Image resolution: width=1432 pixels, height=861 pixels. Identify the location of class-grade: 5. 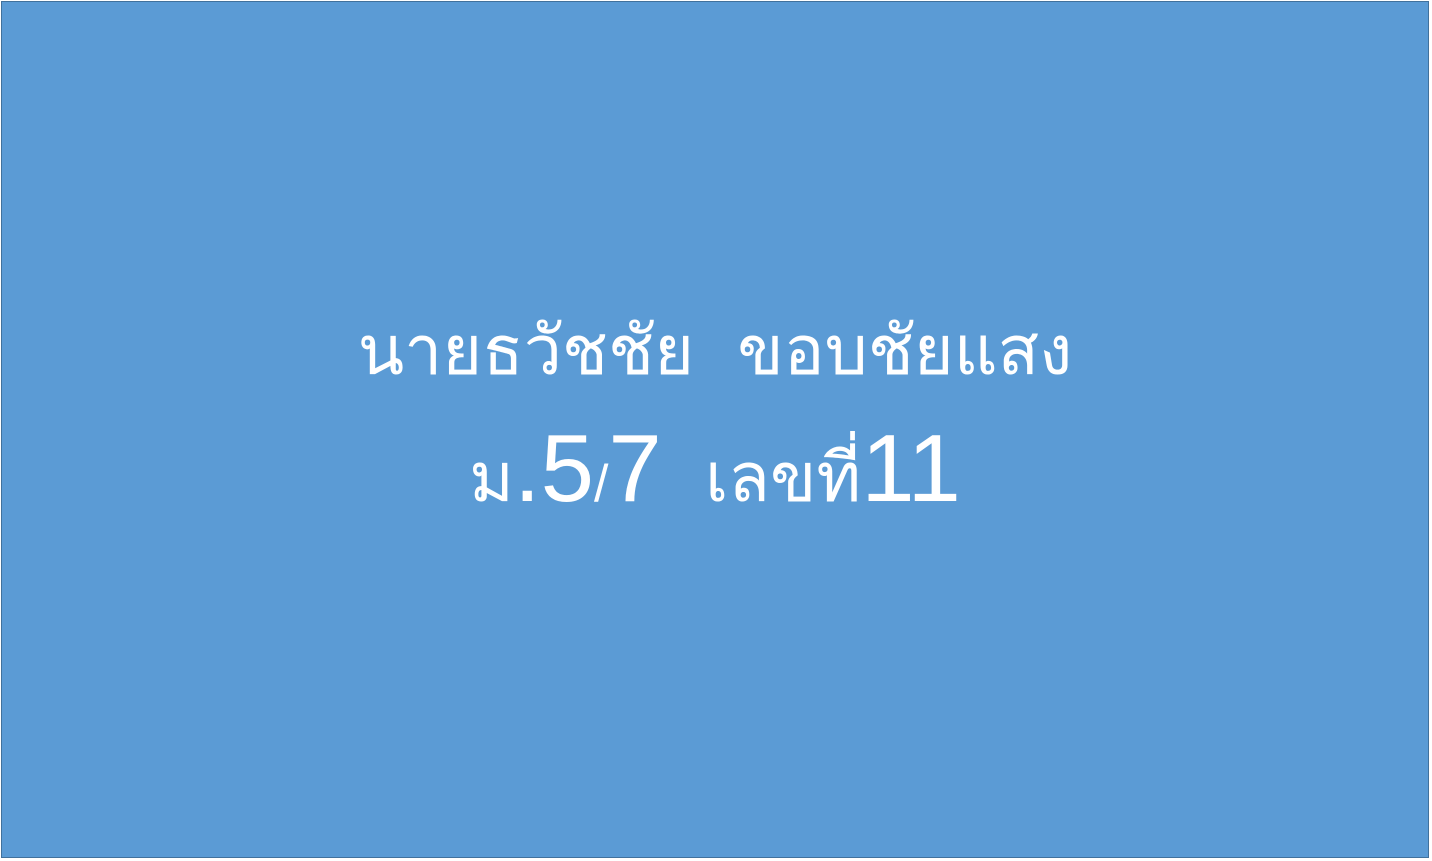
(567, 468).